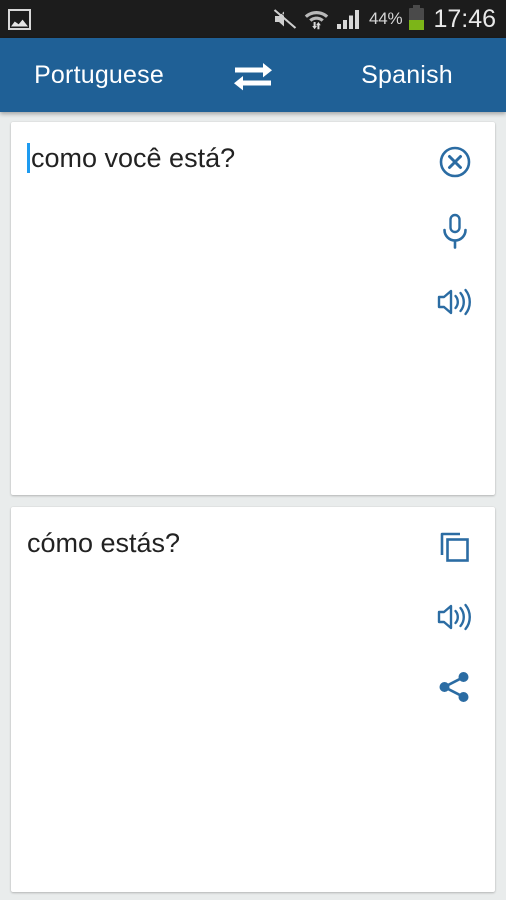  Describe the element at coordinates (108, 75) in the screenshot. I see `source-language-button: Portuguese` at that location.